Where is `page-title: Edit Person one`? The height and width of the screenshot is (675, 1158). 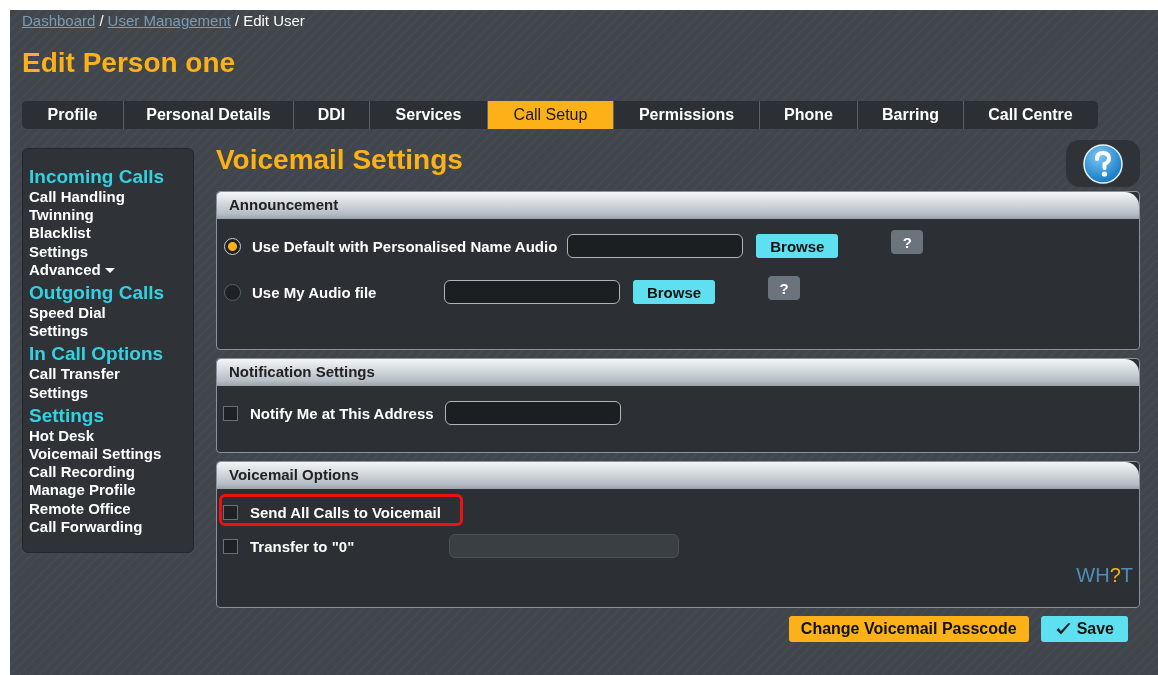 page-title: Edit Person one is located at coordinates (129, 63).